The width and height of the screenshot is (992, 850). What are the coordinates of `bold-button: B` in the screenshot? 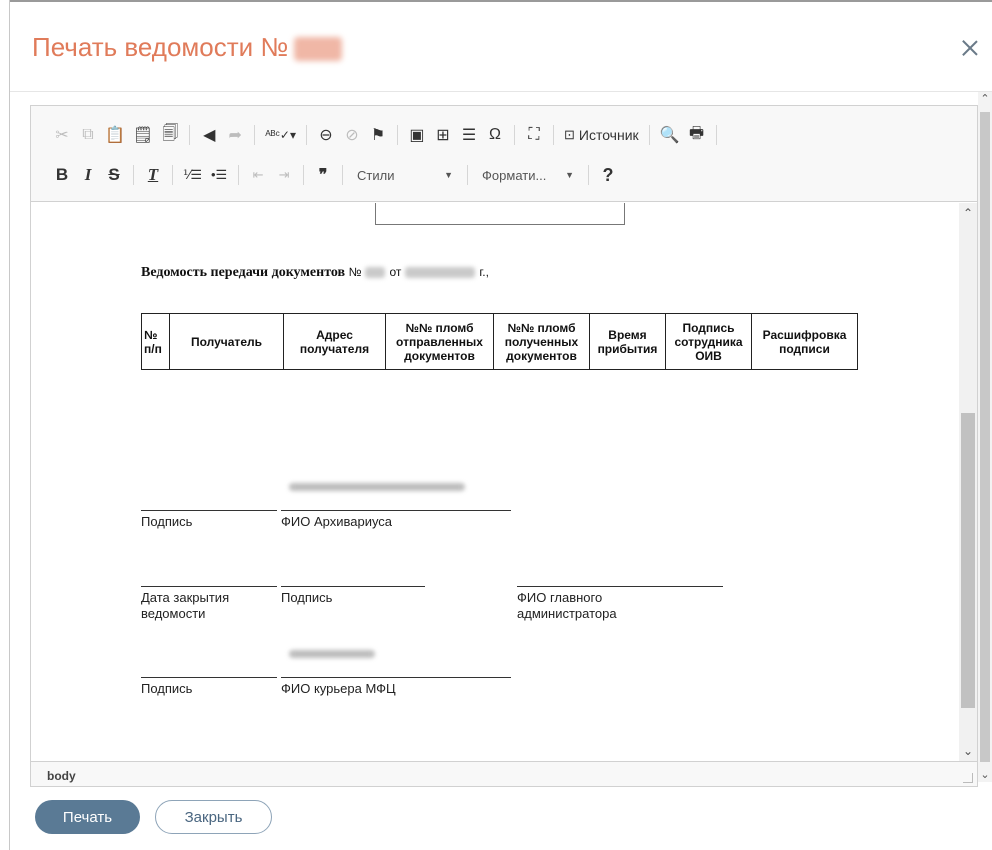 It's located at (62, 175).